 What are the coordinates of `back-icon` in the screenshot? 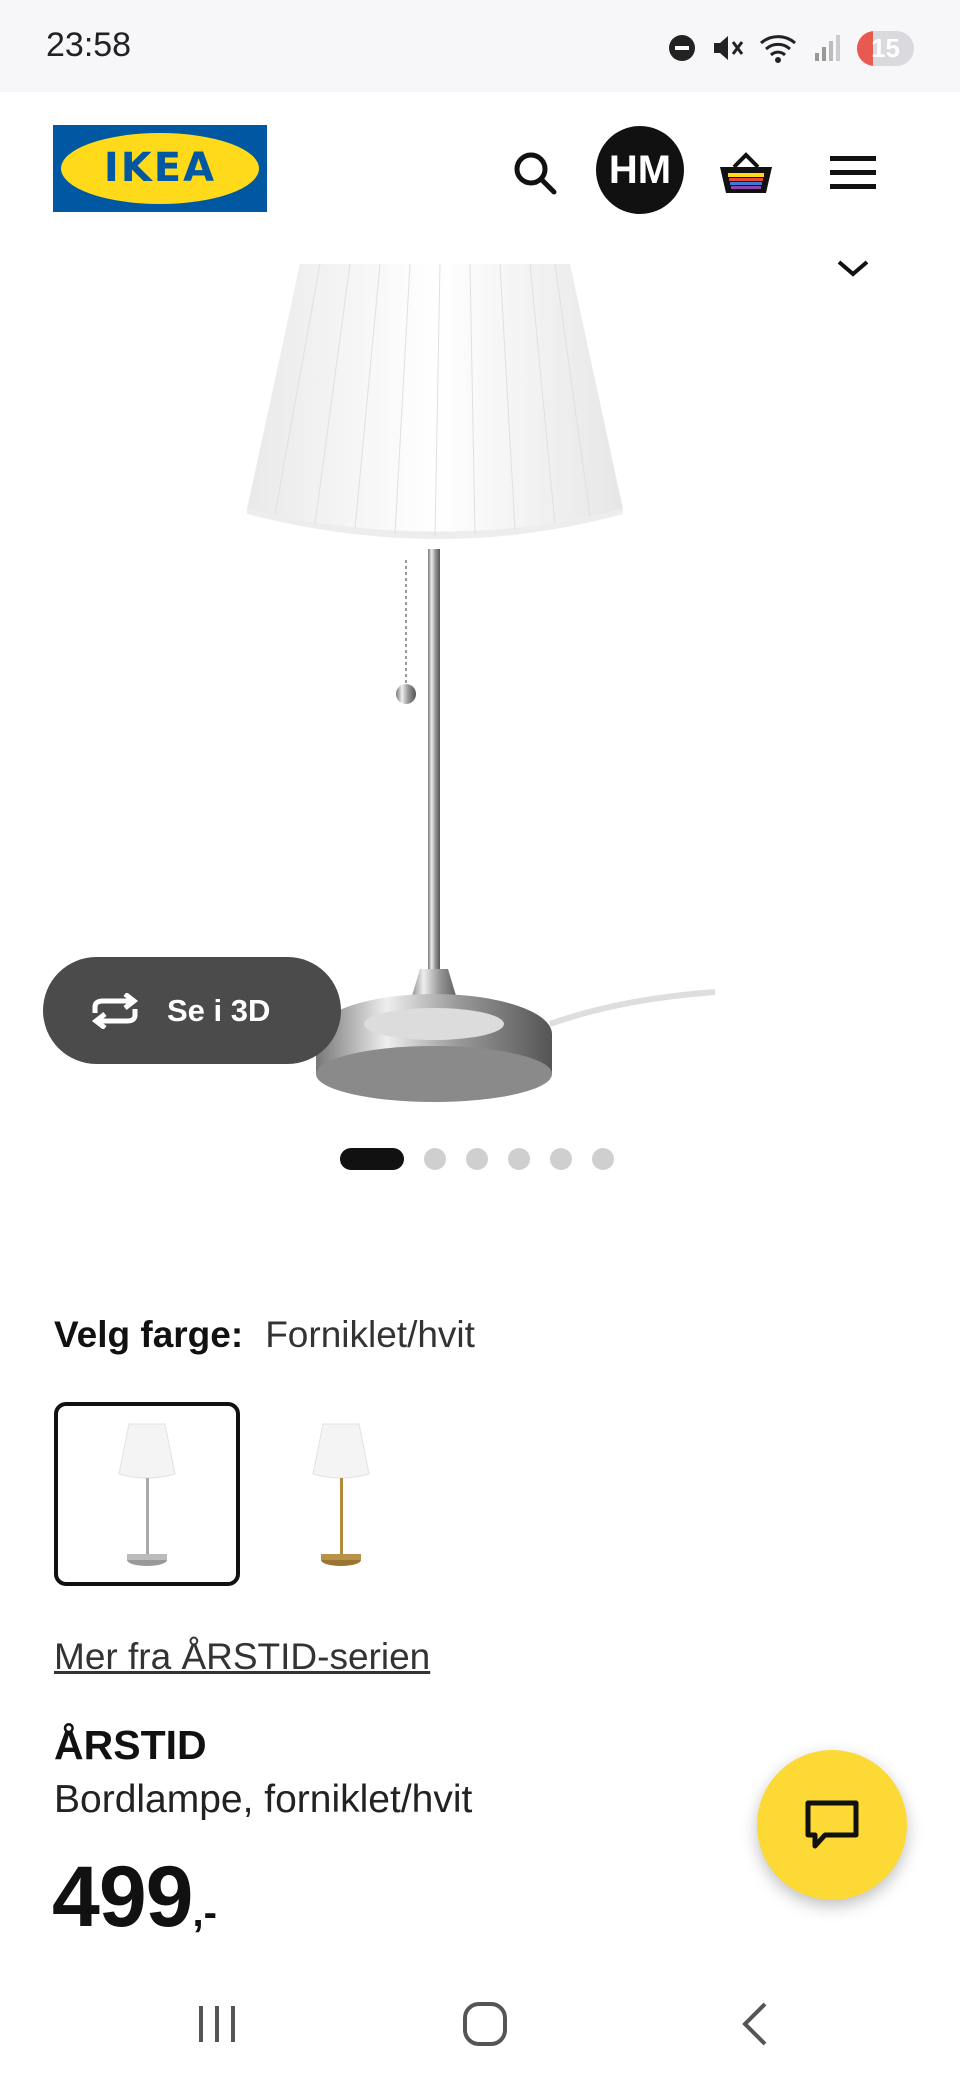 It's located at (754, 2024).